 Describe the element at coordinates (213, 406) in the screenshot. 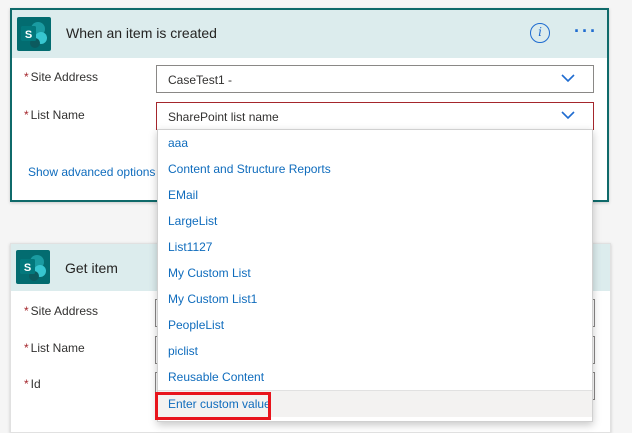

I see `highlight-annotation` at that location.